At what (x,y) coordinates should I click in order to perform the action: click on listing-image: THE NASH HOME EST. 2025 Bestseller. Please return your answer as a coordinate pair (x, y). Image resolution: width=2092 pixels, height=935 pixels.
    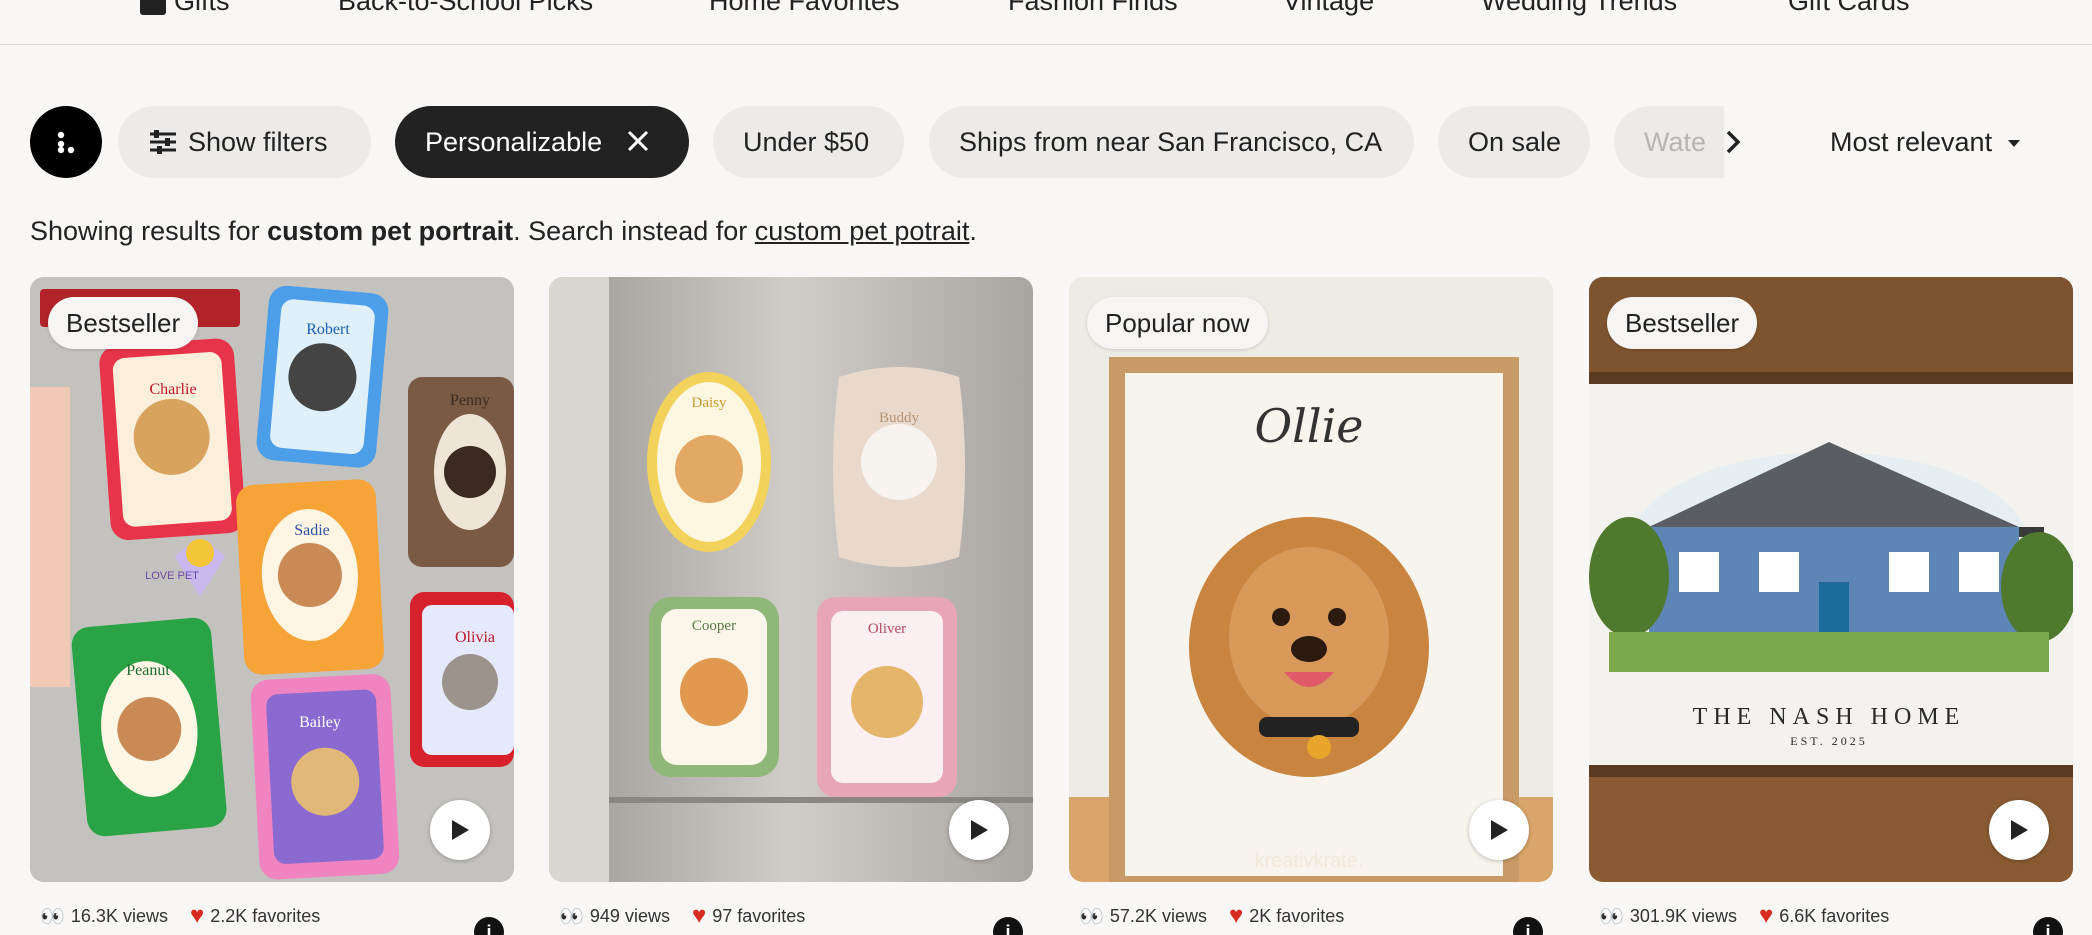
    Looking at the image, I should click on (1831, 579).